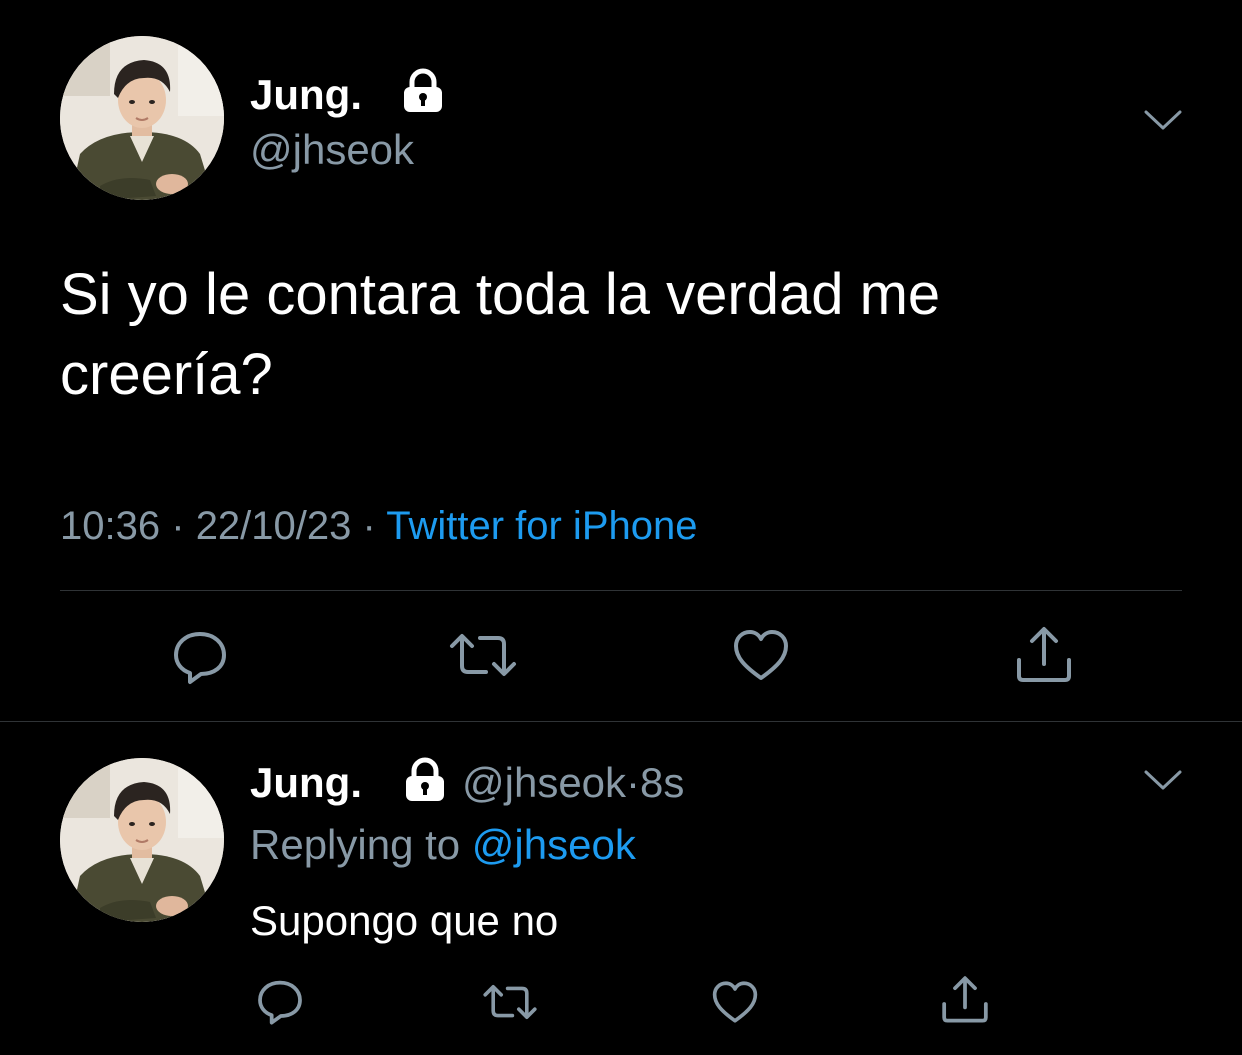 This screenshot has height=1055, width=1242. Describe the element at coordinates (378, 526) in the screenshot. I see `tweet-meta: 10:36 · 22/10/23 · Twitter for iPhone` at that location.